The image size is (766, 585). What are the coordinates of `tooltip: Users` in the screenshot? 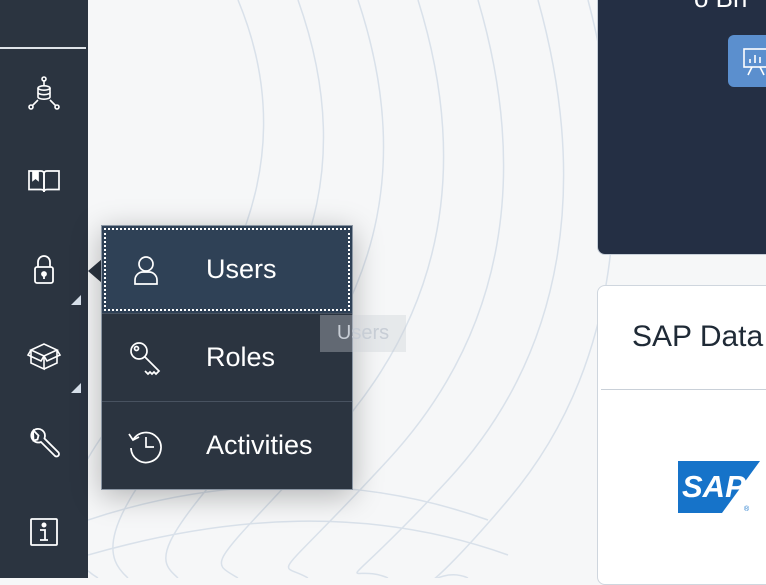 It's located at (363, 333).